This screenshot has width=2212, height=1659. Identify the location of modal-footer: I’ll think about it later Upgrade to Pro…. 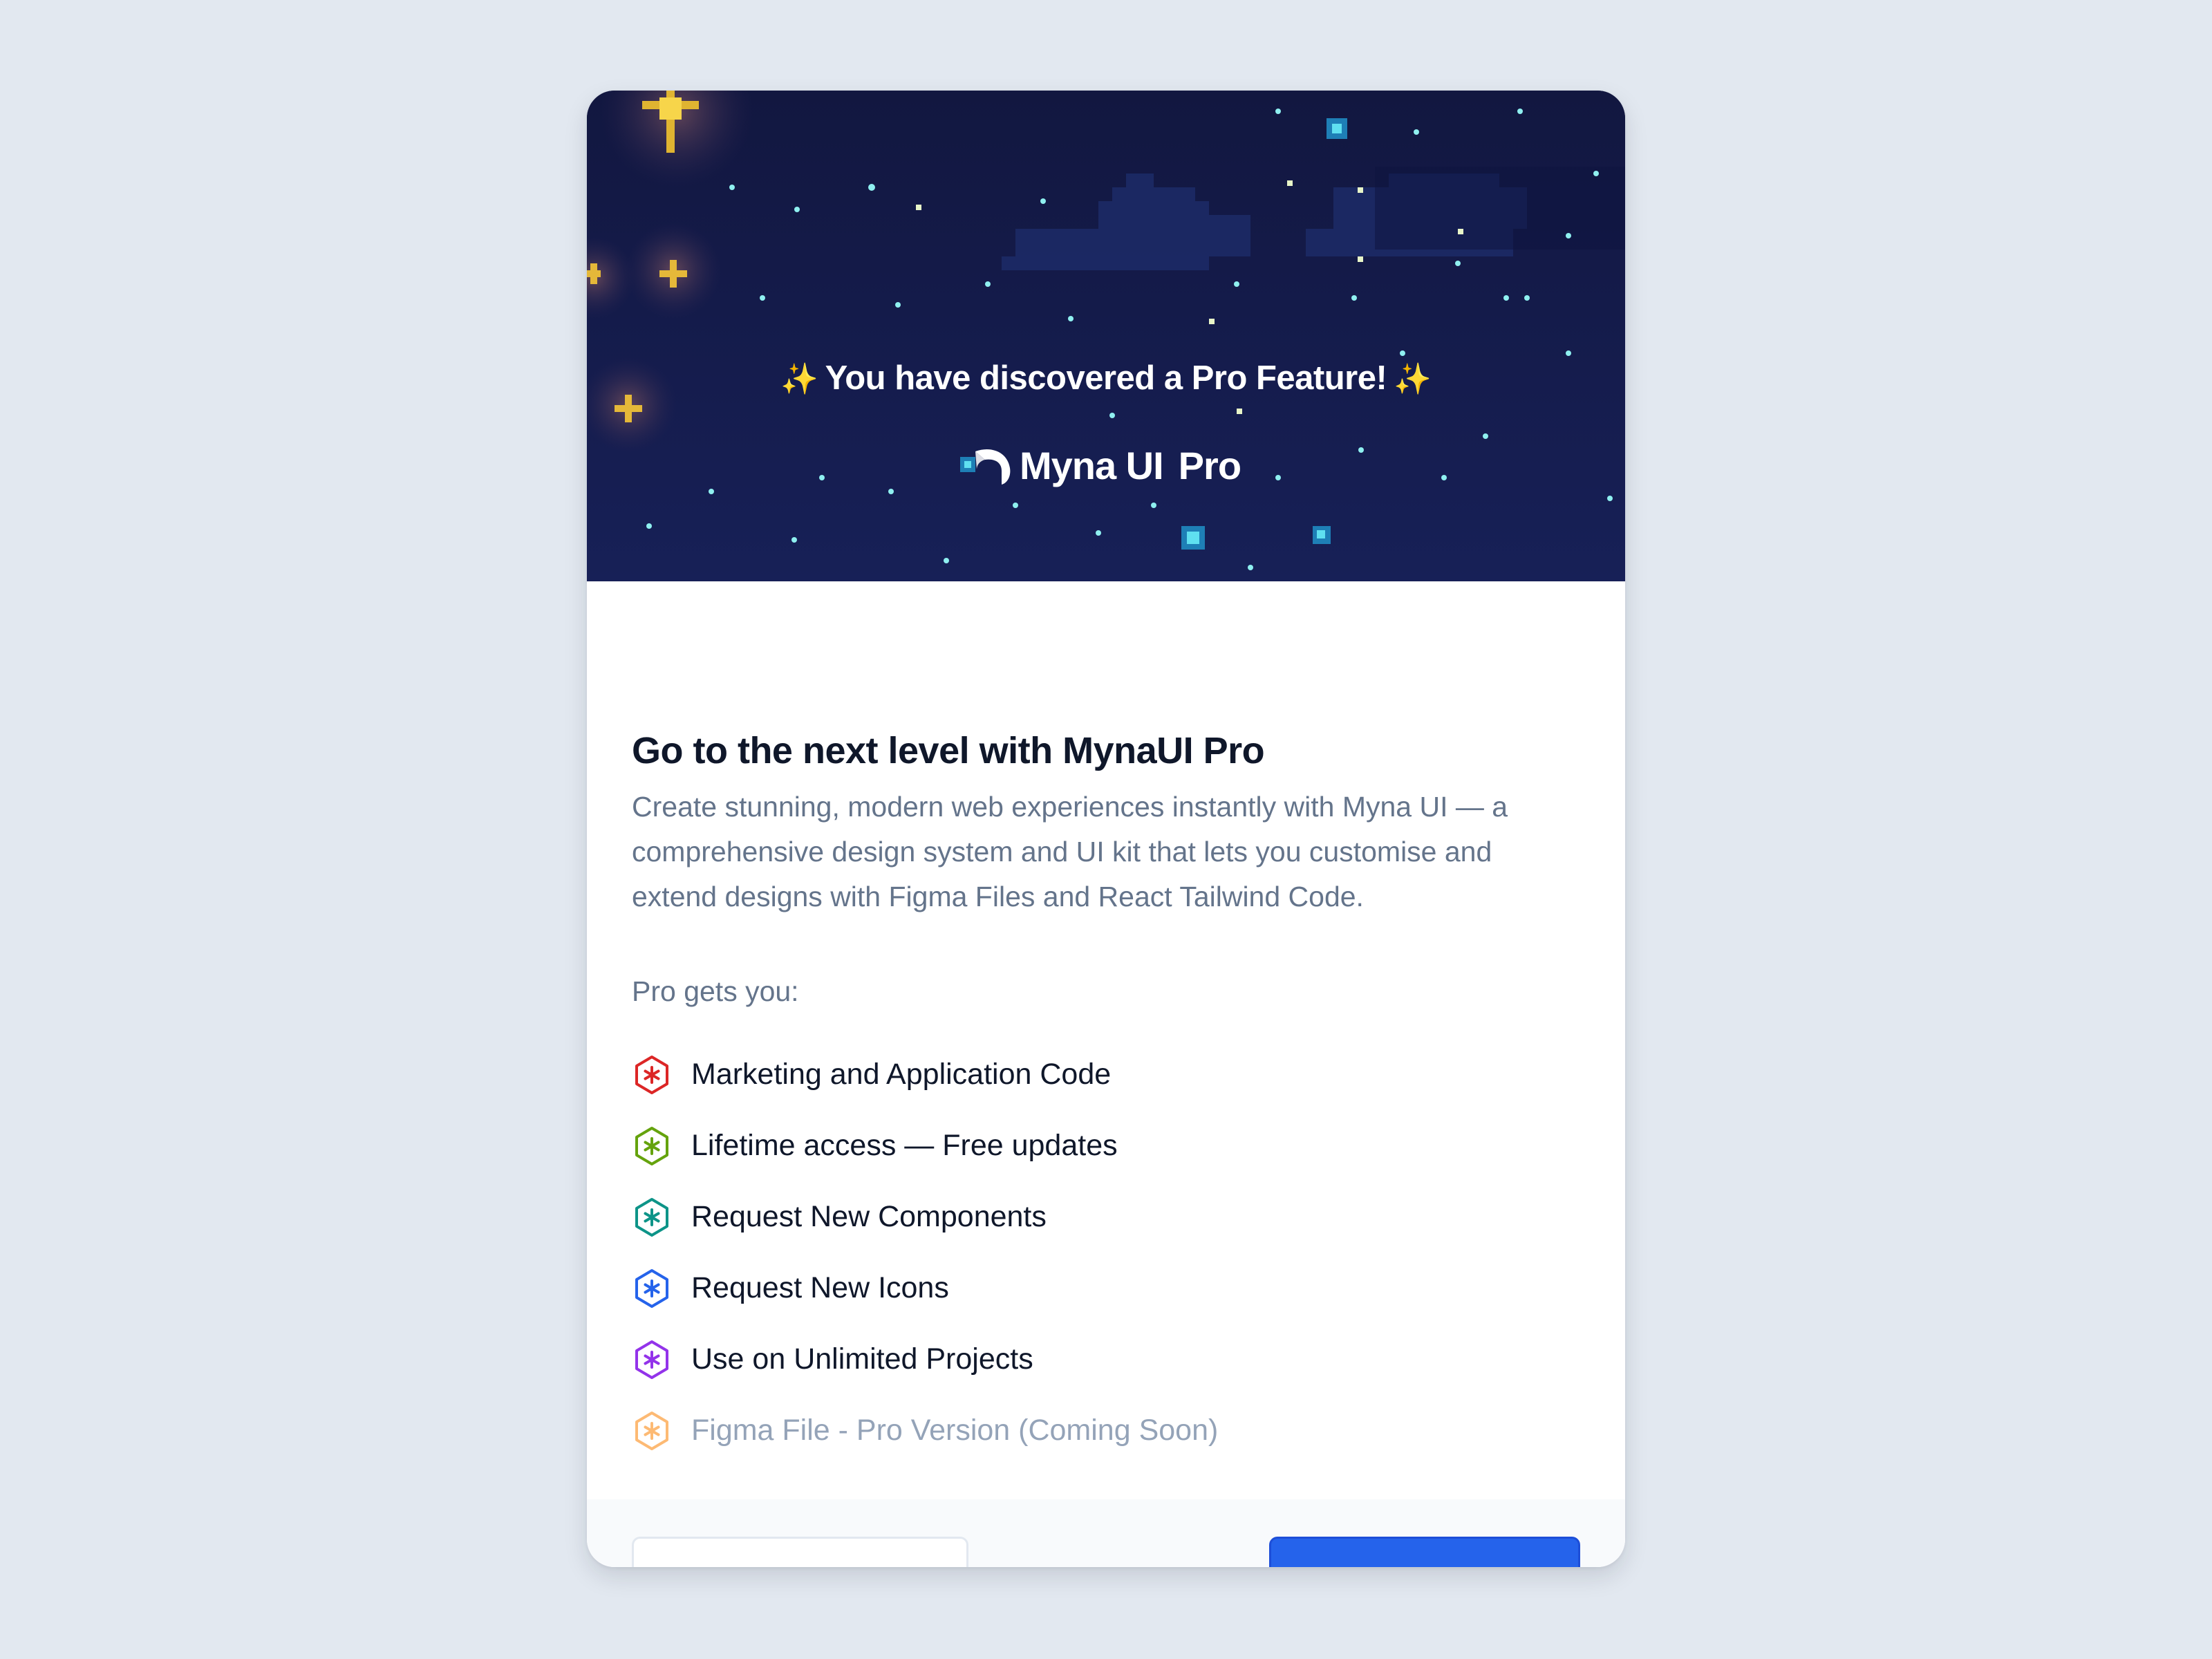
(1106, 1533).